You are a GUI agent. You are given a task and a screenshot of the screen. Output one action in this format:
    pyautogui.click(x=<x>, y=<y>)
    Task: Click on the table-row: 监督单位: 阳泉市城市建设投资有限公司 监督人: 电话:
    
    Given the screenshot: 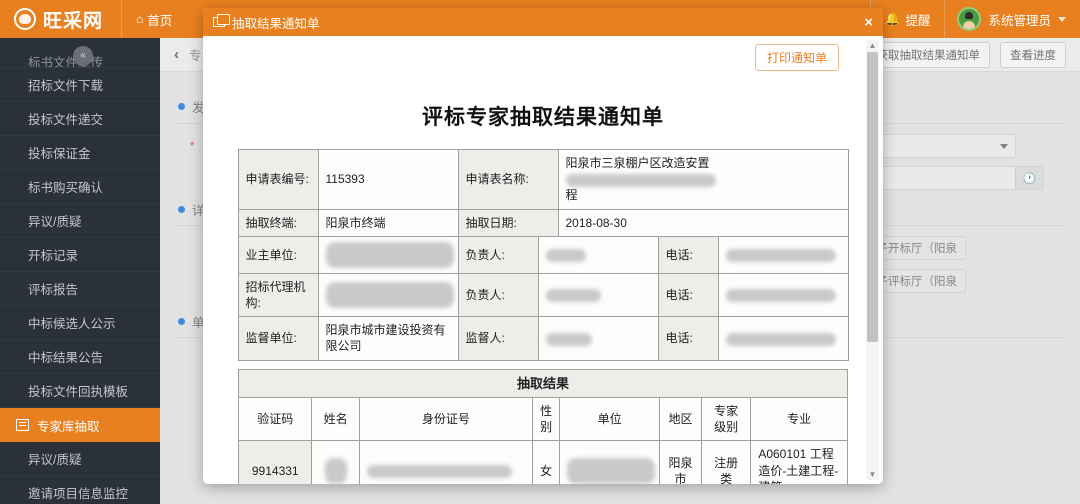 What is the action you would take?
    pyautogui.click(x=543, y=338)
    